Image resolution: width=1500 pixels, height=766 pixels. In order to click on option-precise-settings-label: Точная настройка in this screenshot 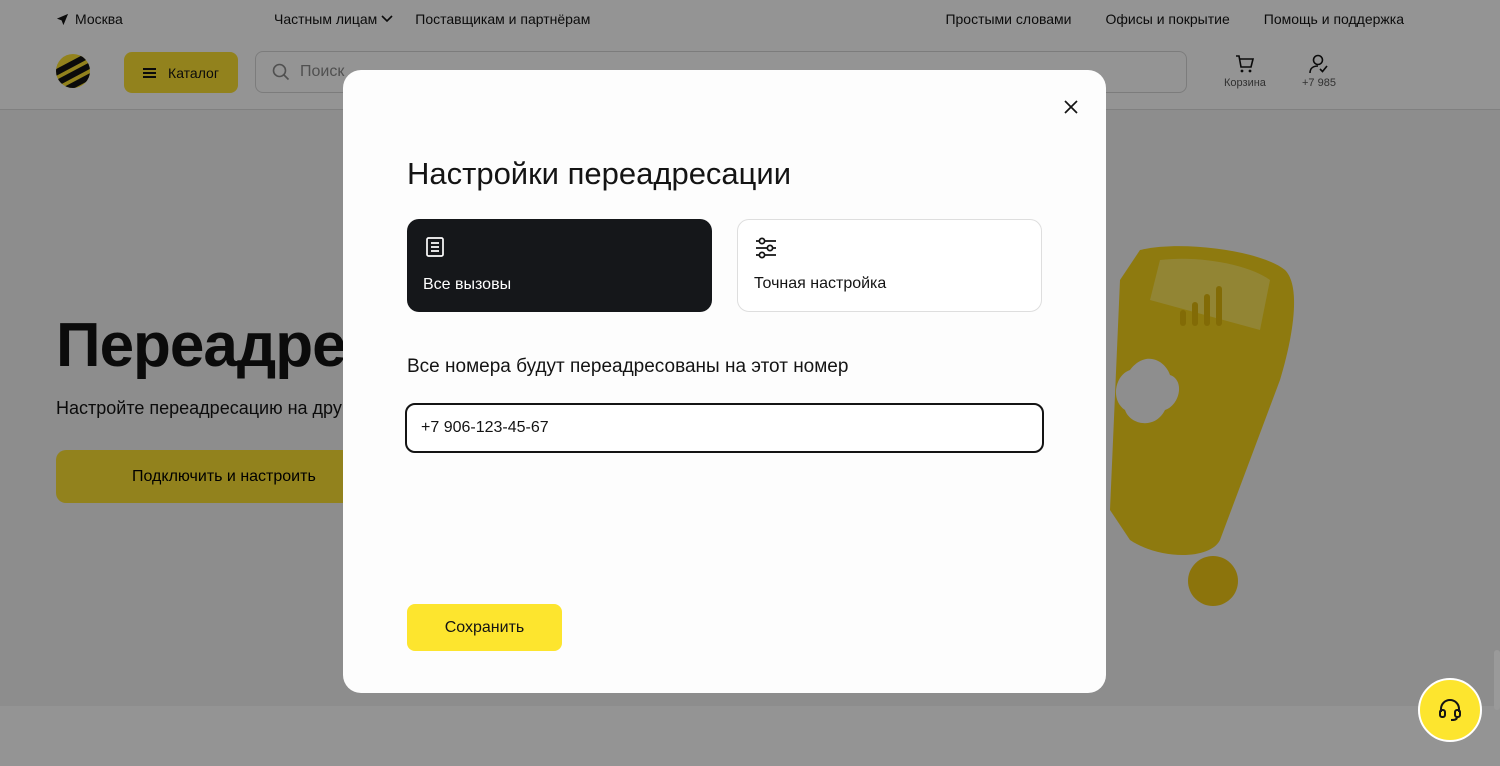, I will do `click(820, 283)`.